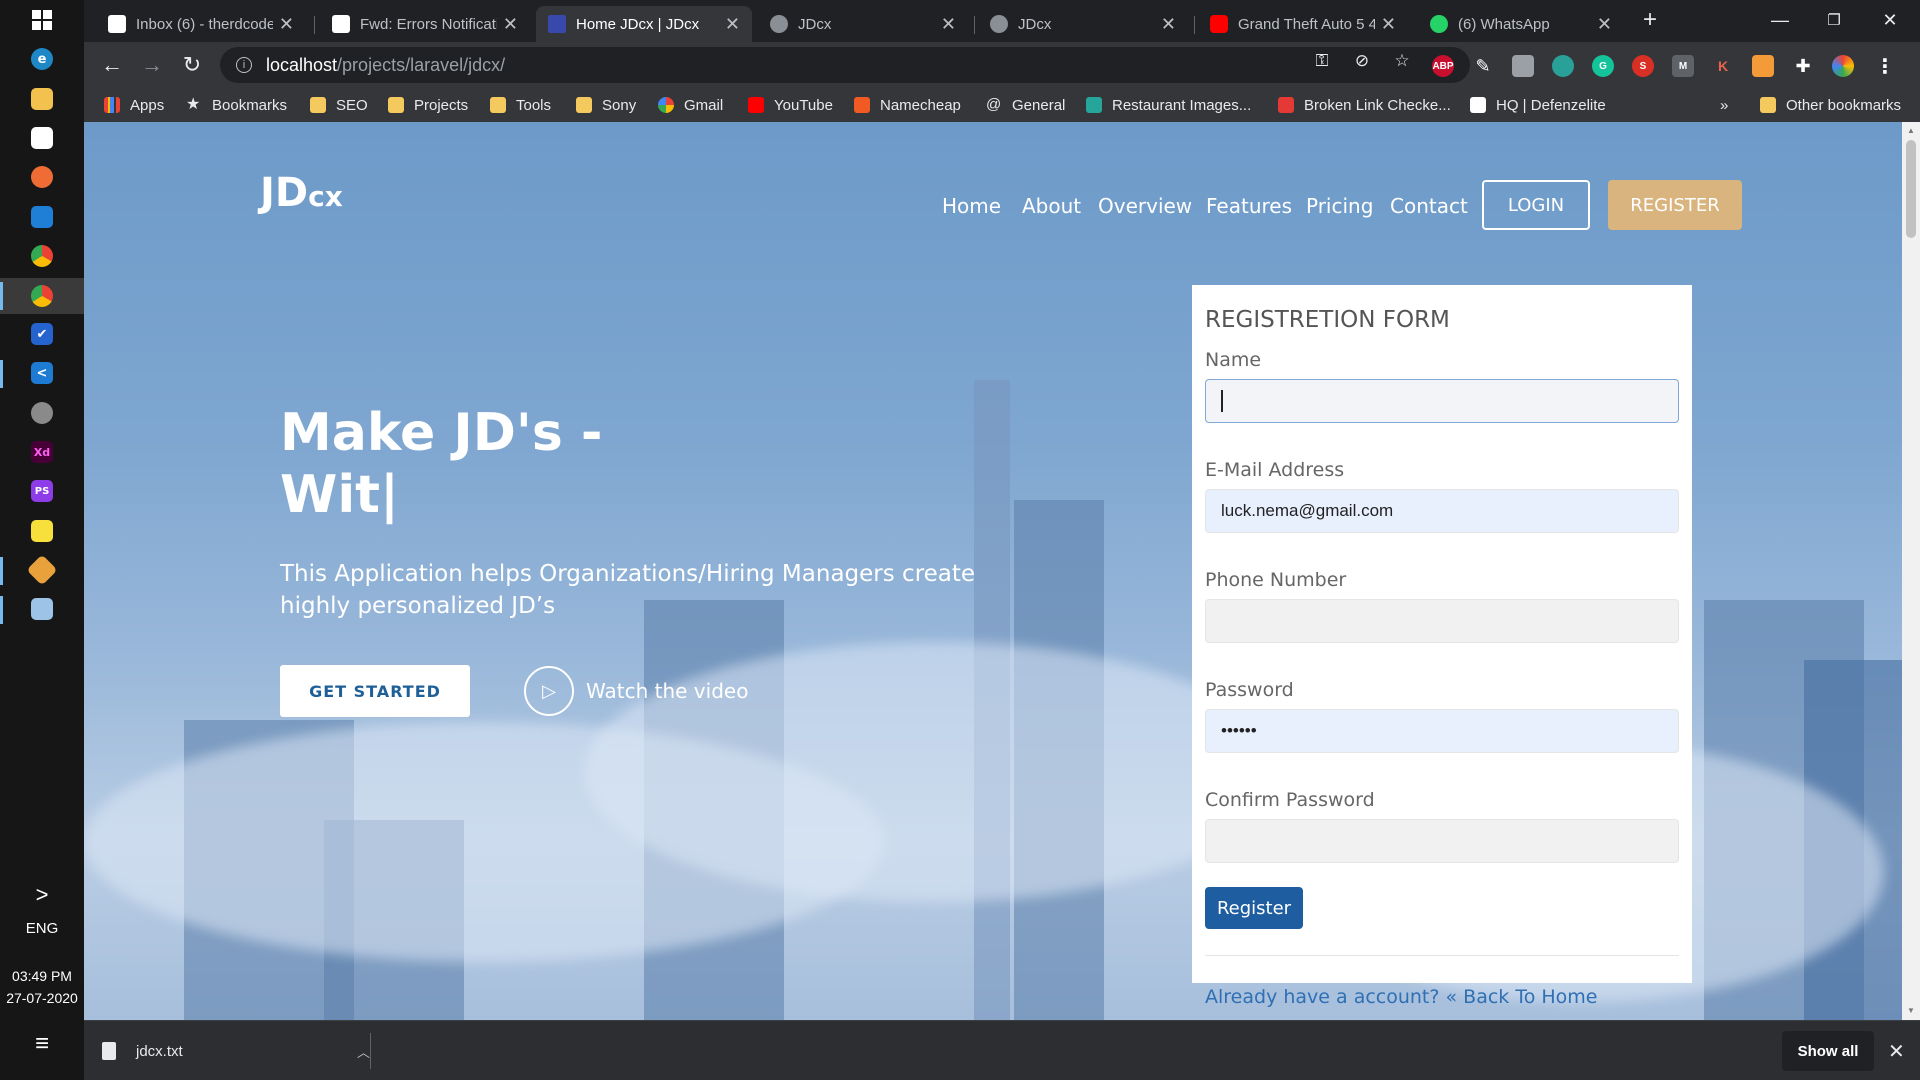  What do you see at coordinates (1025, 105) in the screenshot?
I see `bookmark-general: @ General` at bounding box center [1025, 105].